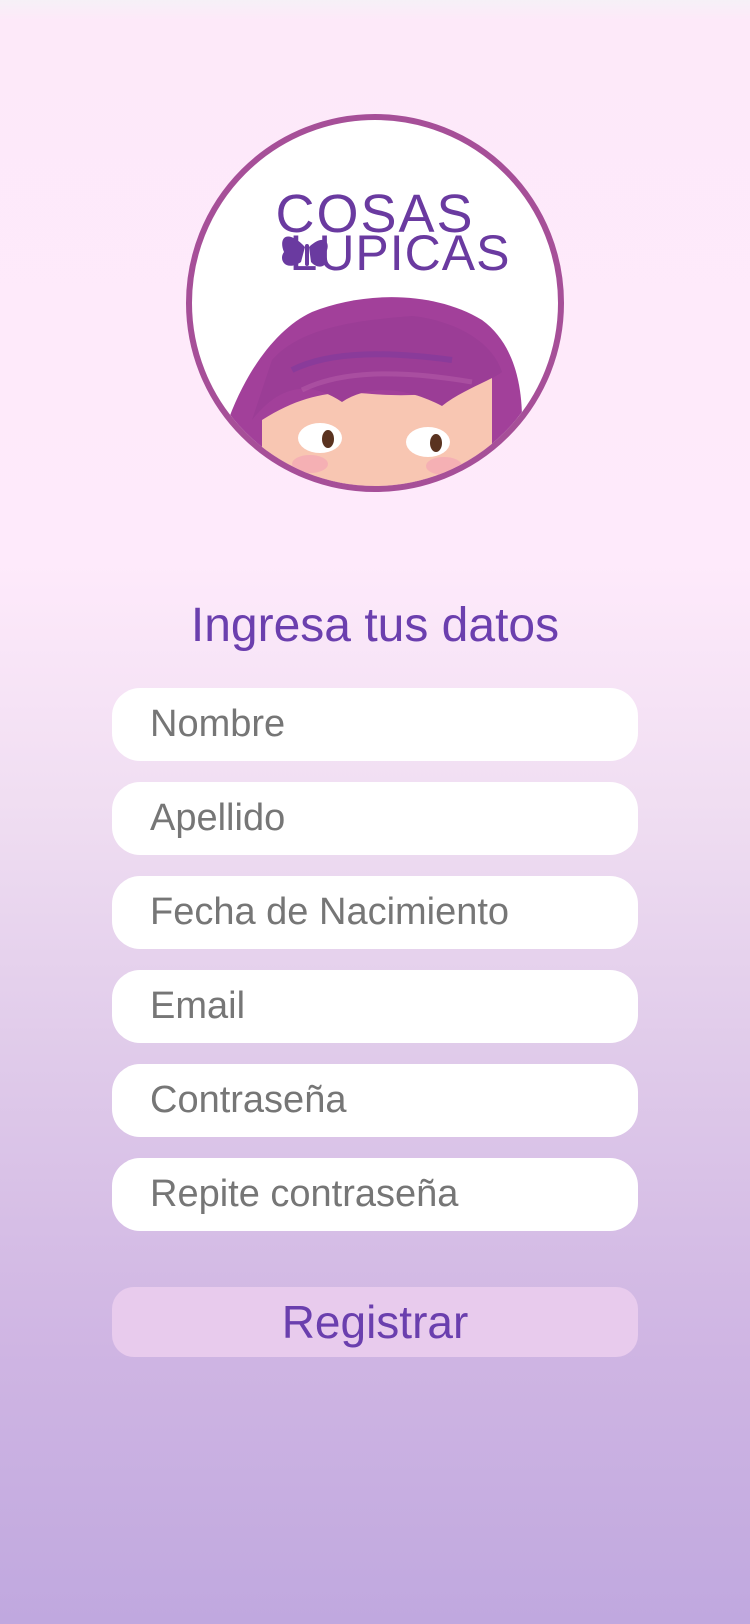 The height and width of the screenshot is (1624, 750). What do you see at coordinates (218, 818) in the screenshot?
I see `last-name-placeholder: Apellido` at bounding box center [218, 818].